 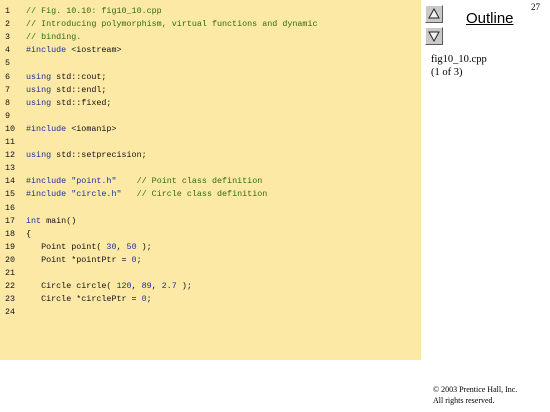 I want to click on rights-notice: All rights reserved., so click(x=464, y=400).